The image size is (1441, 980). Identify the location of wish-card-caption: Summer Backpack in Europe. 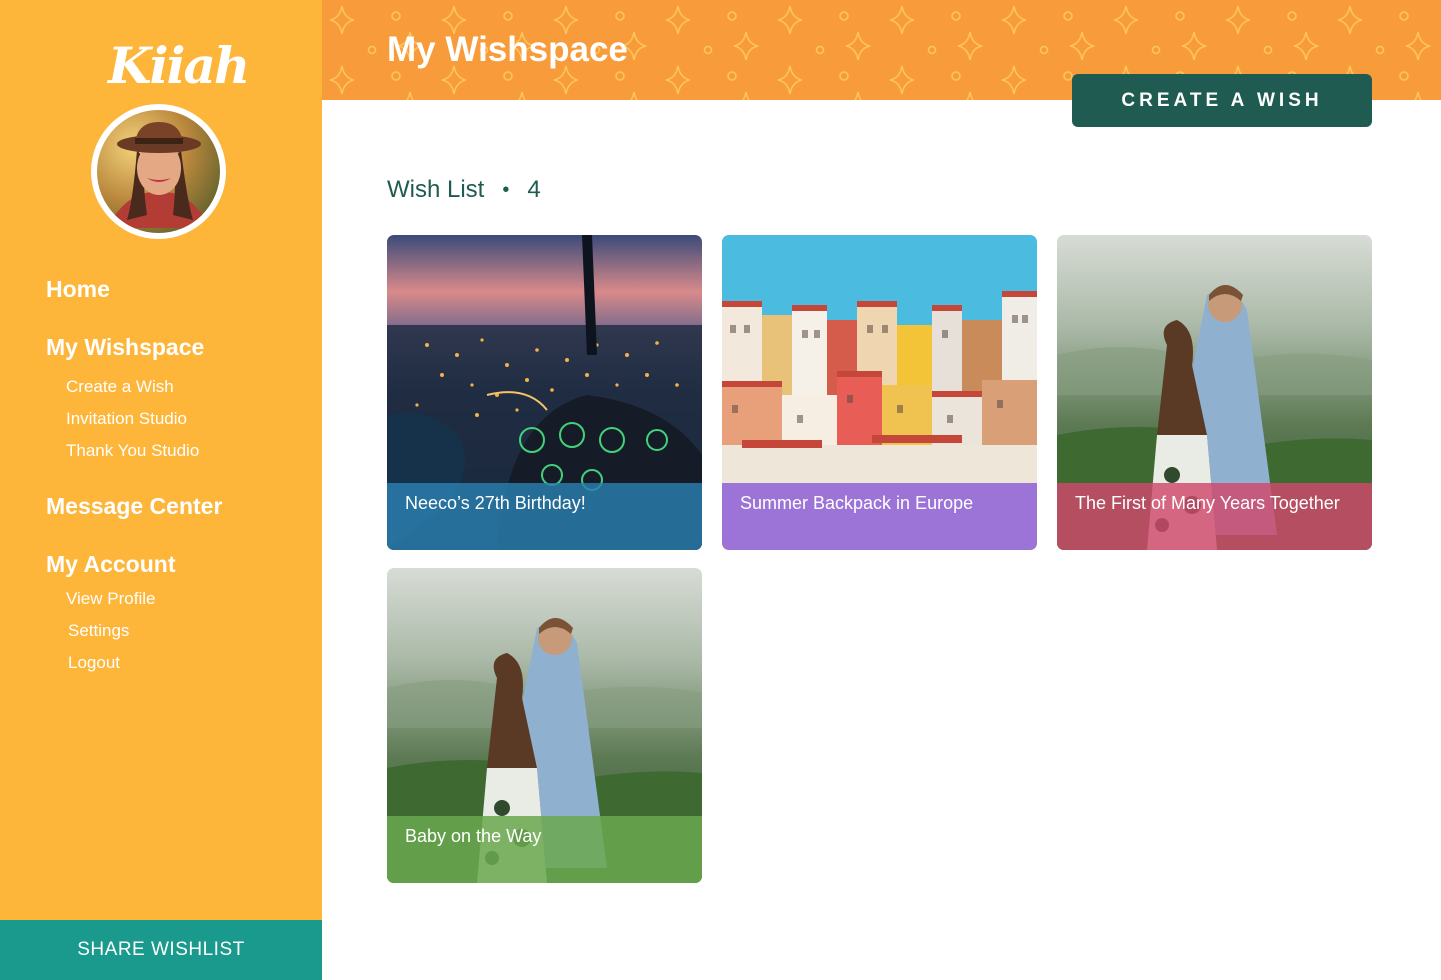
(879, 516).